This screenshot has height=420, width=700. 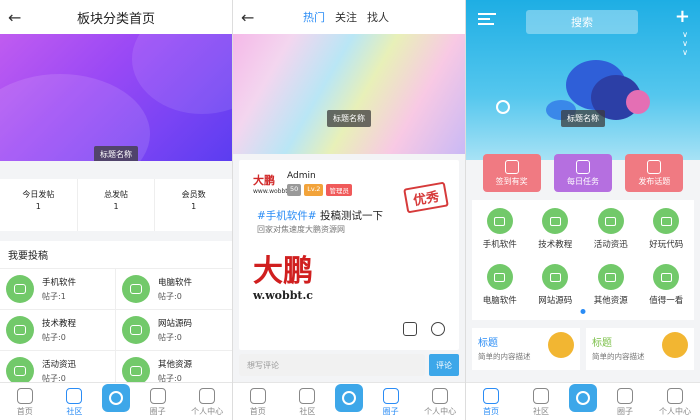 What do you see at coordinates (424, 329) in the screenshot?
I see `post-actions` at bounding box center [424, 329].